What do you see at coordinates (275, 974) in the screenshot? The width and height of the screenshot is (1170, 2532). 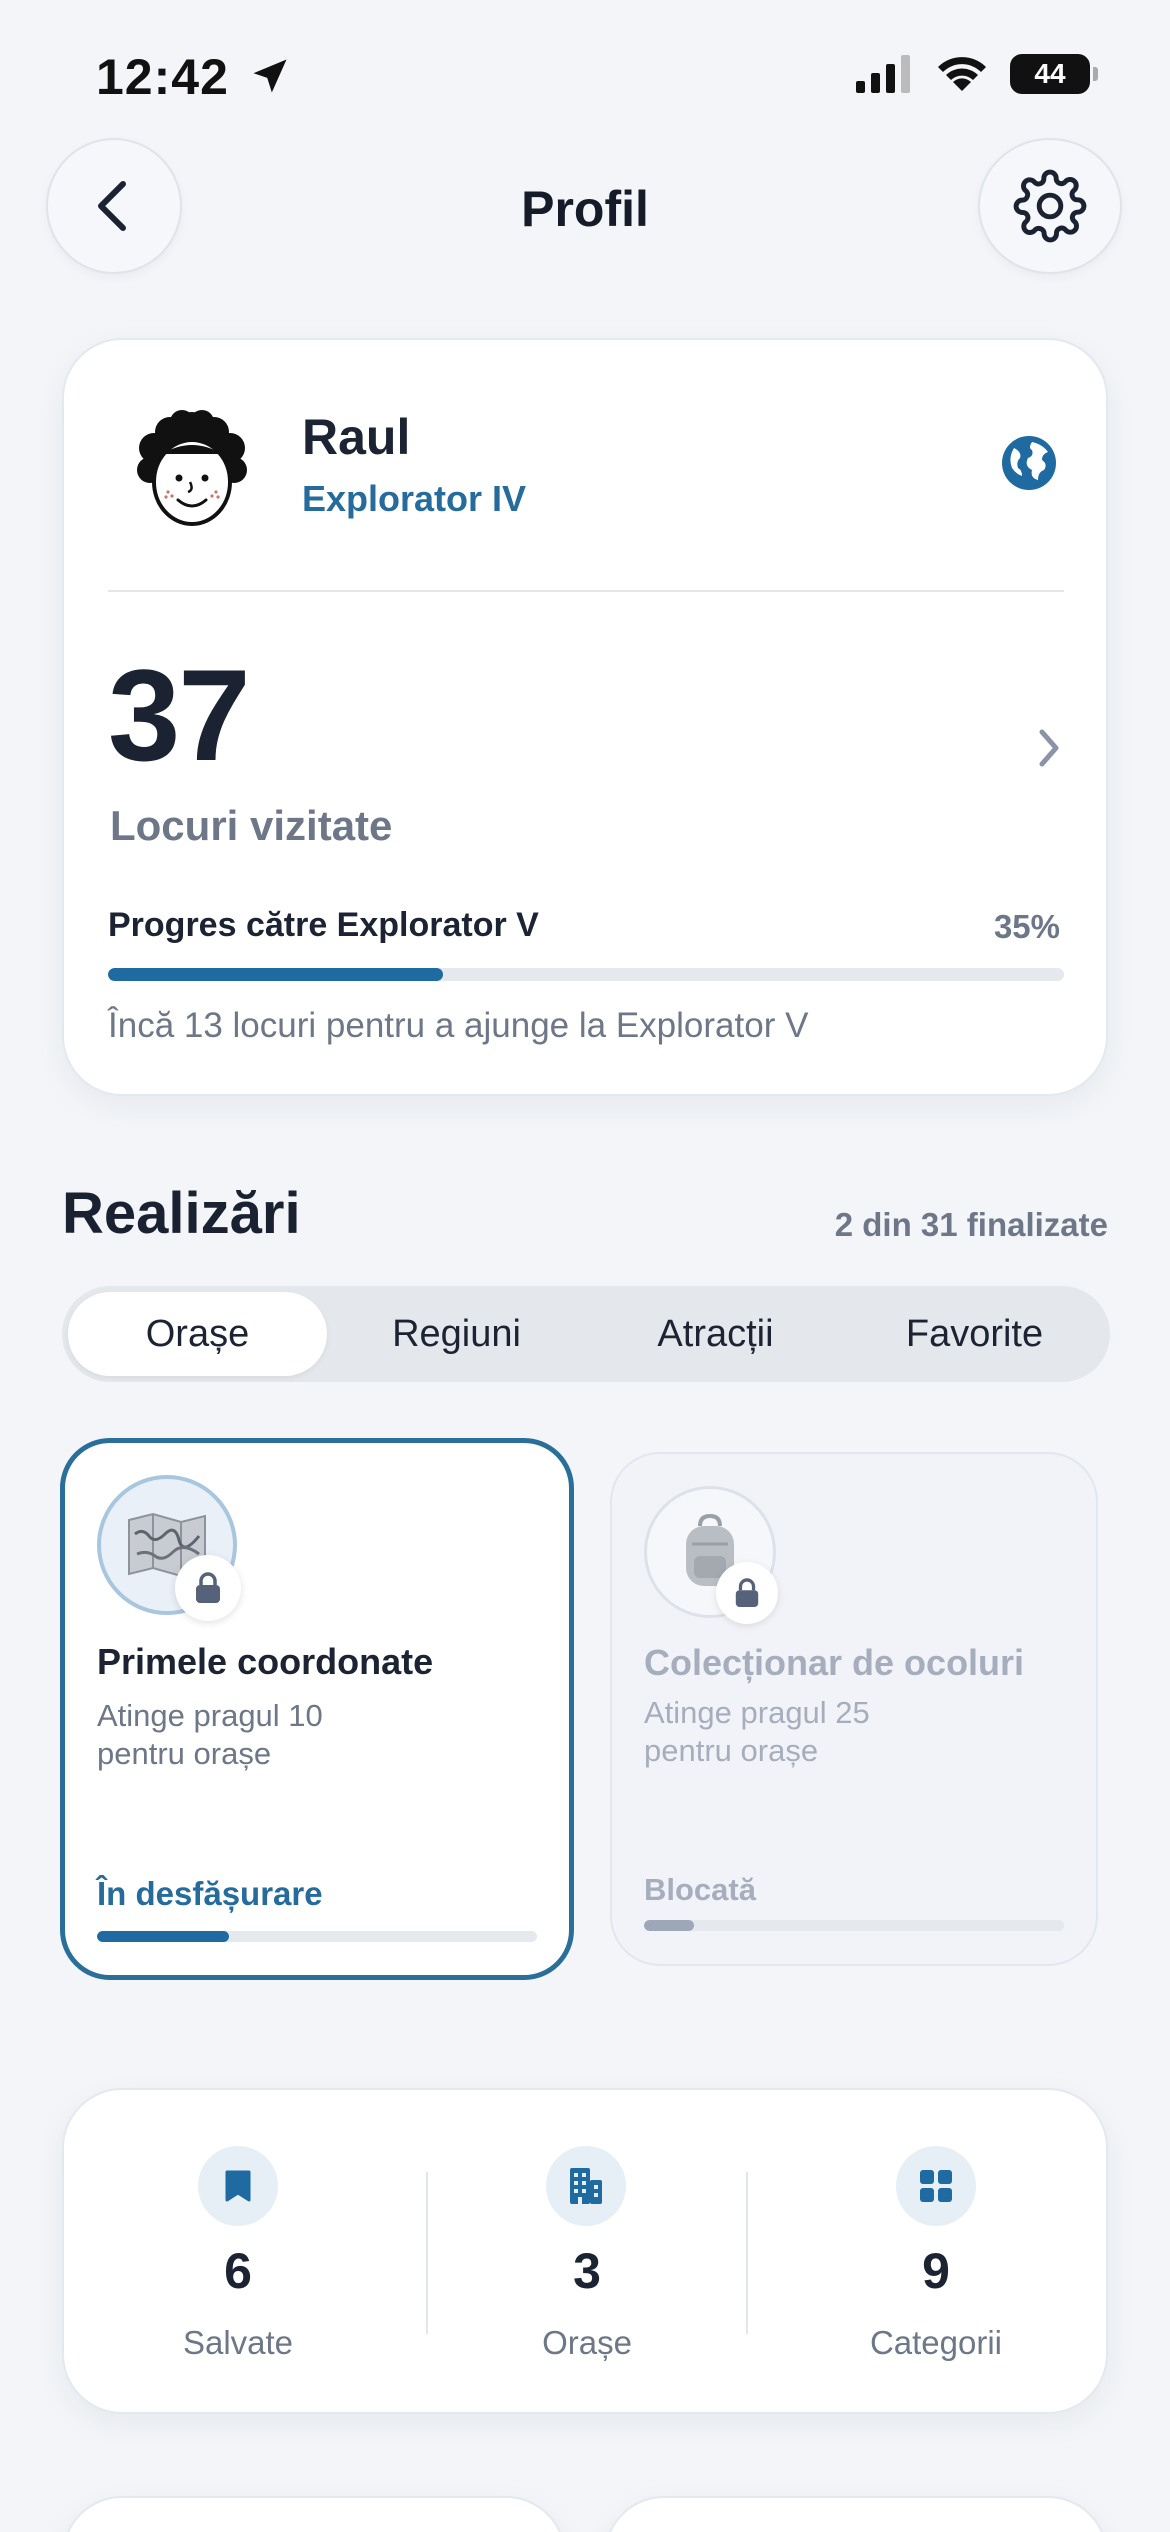 I see `level-progress-fill` at bounding box center [275, 974].